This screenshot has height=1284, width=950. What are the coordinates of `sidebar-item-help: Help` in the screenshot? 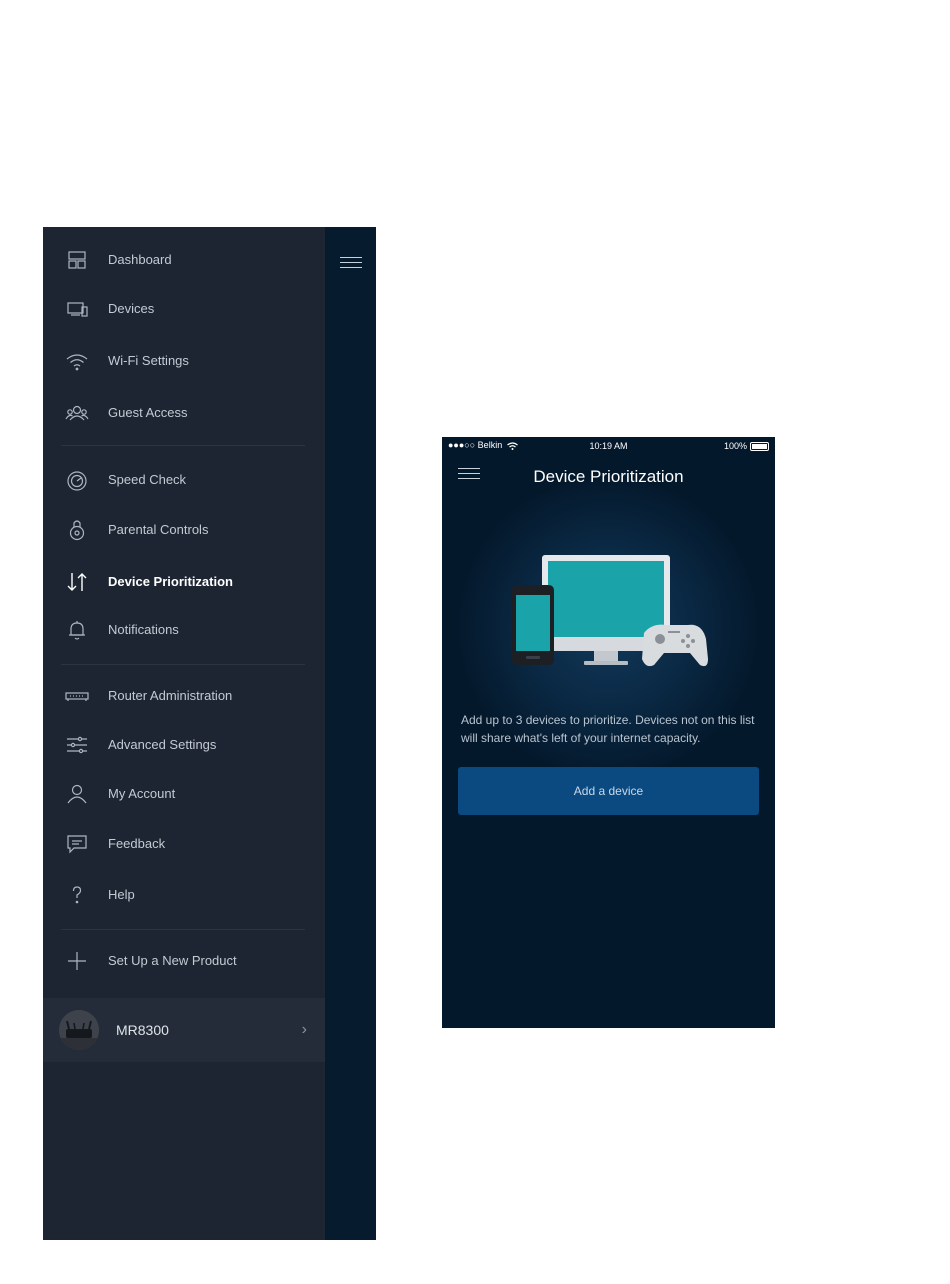 It's located at (184, 895).